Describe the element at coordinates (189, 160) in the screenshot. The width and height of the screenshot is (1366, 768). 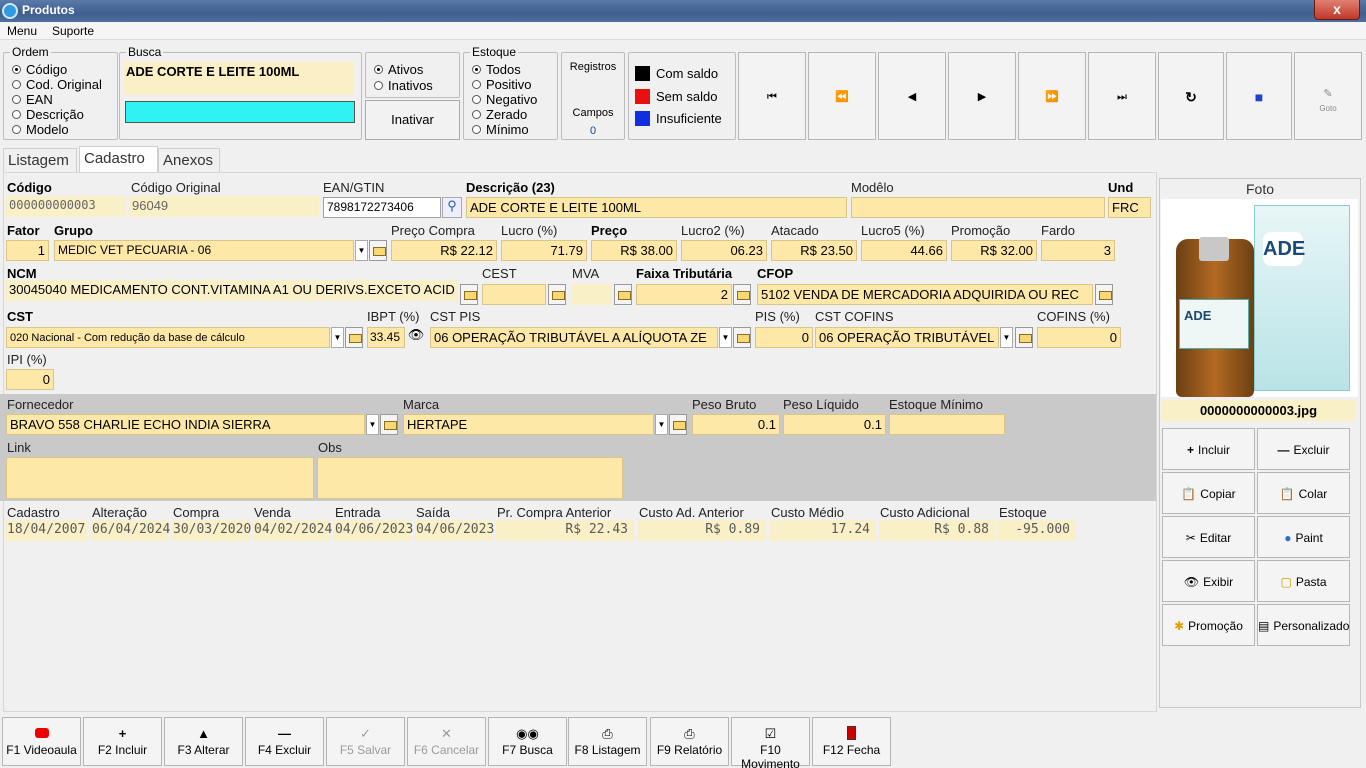
I see `tab-anexos: Anexos` at that location.